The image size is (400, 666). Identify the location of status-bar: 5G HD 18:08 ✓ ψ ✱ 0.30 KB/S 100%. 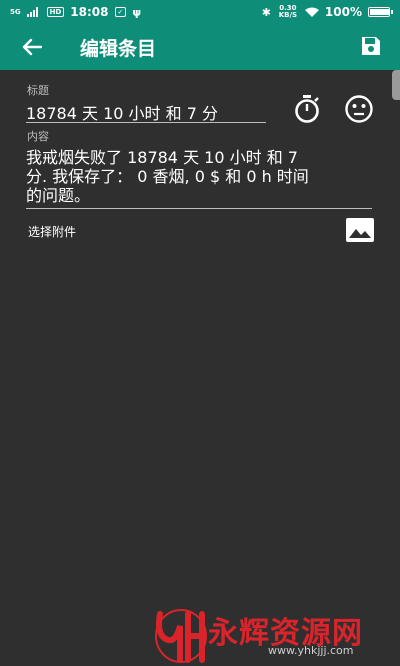
(200, 12).